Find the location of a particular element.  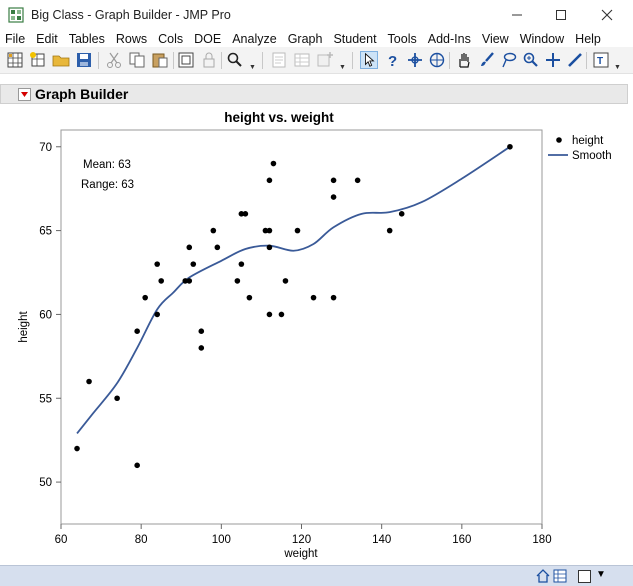

x-tick-label: 180 is located at coordinates (541, 540).